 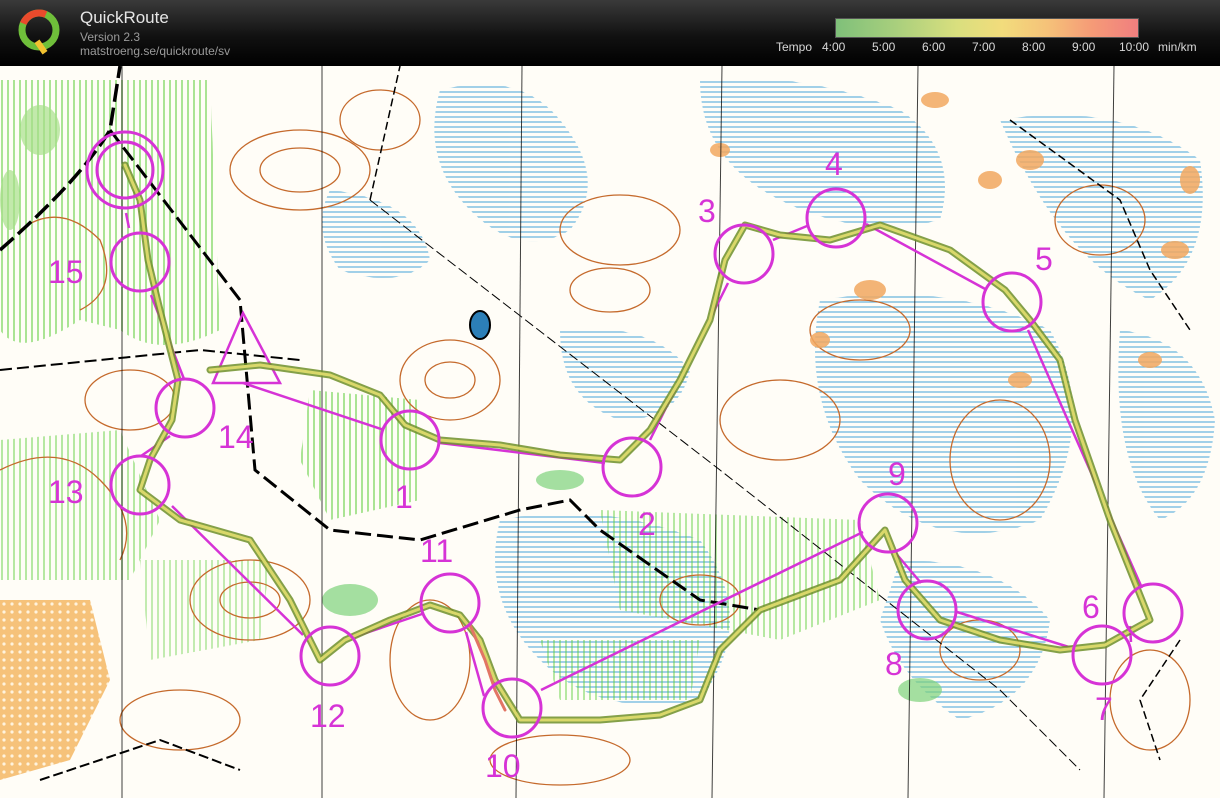 What do you see at coordinates (1034, 47) in the screenshot?
I see `tempo-tick: 8:00` at bounding box center [1034, 47].